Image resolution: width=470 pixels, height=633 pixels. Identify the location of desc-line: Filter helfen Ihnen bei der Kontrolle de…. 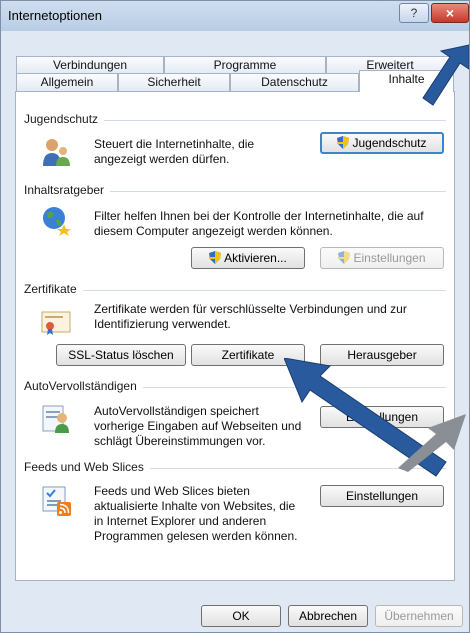
(259, 216).